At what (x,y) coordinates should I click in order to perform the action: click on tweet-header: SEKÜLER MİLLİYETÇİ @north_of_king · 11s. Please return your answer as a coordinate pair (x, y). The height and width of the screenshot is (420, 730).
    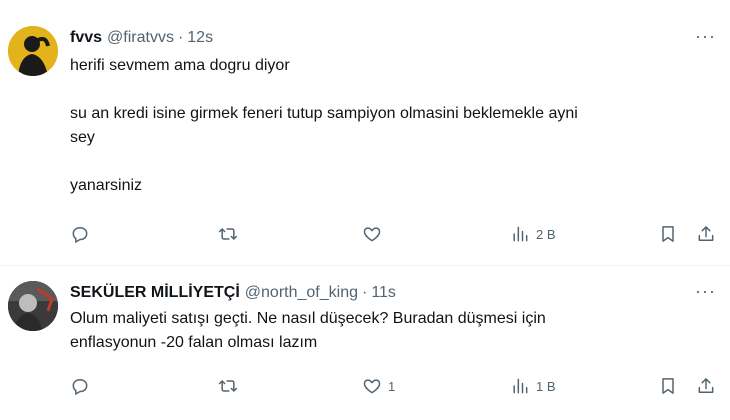
    Looking at the image, I should click on (233, 293).